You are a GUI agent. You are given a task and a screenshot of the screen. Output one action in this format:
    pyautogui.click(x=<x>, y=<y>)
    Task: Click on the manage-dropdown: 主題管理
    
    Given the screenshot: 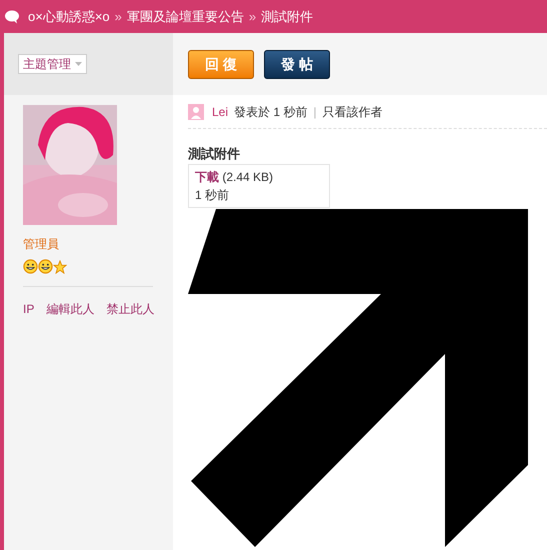 What is the action you would take?
    pyautogui.click(x=52, y=64)
    